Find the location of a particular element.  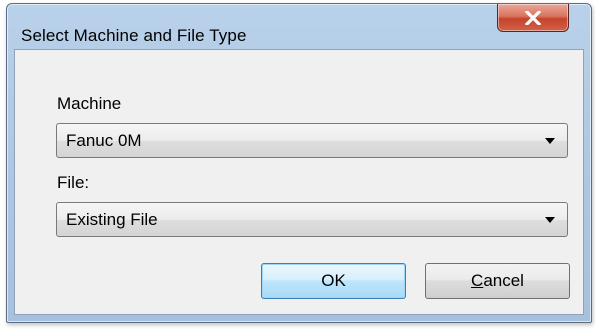

machine-label: Machine is located at coordinates (89, 103).